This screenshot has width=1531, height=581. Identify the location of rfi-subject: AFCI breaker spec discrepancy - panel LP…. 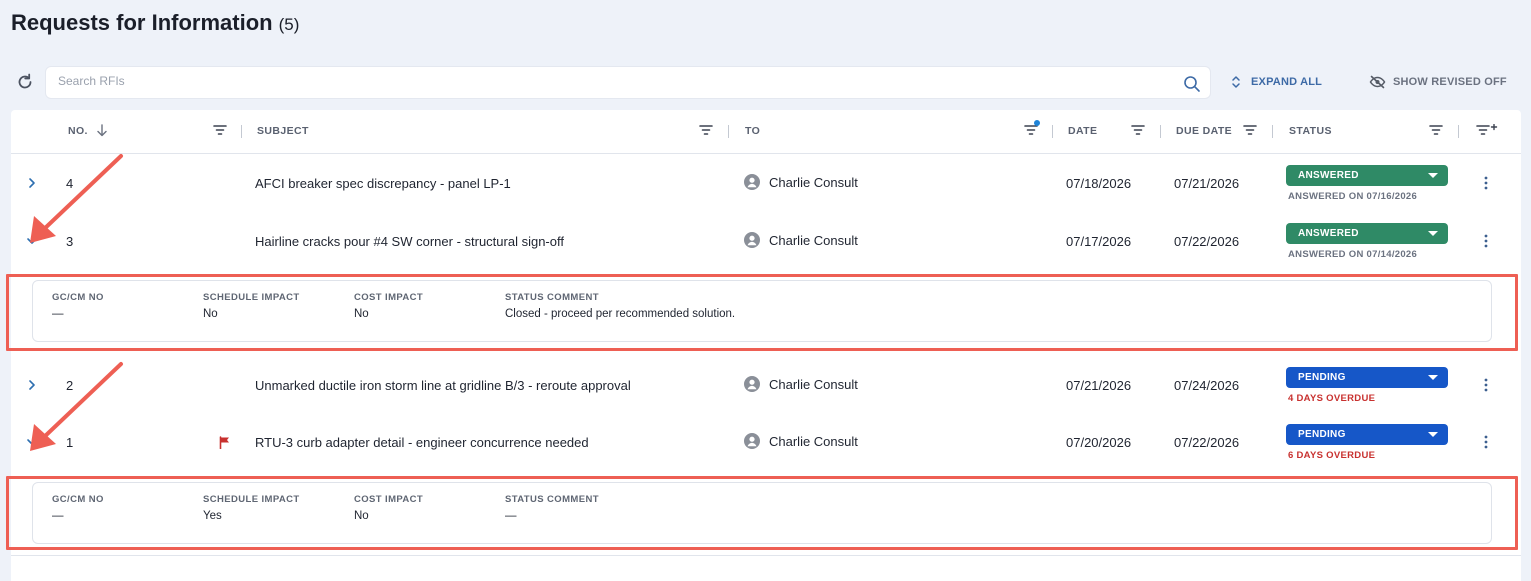
(383, 183).